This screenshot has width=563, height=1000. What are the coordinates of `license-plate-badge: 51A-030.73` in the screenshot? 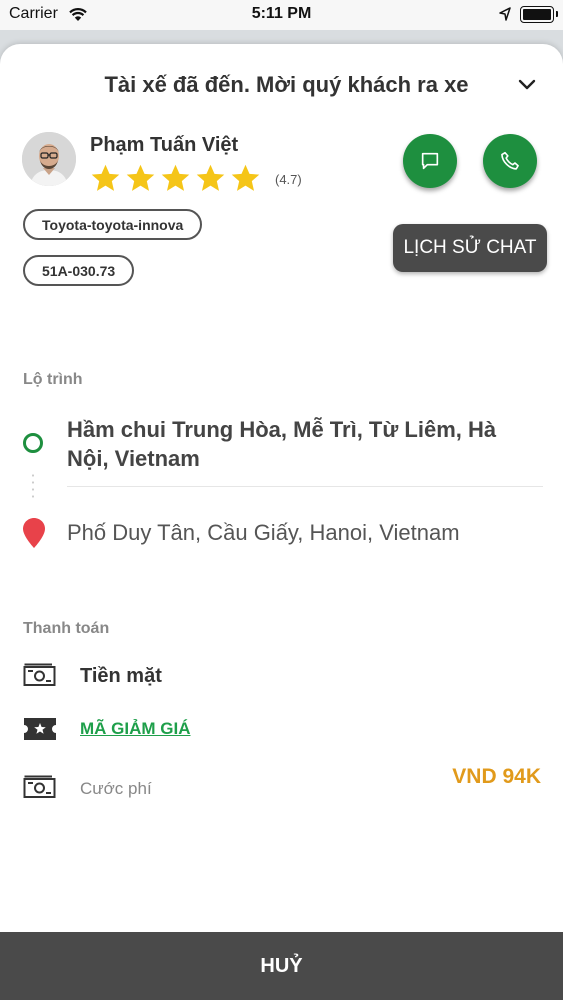 It's located at (79, 270).